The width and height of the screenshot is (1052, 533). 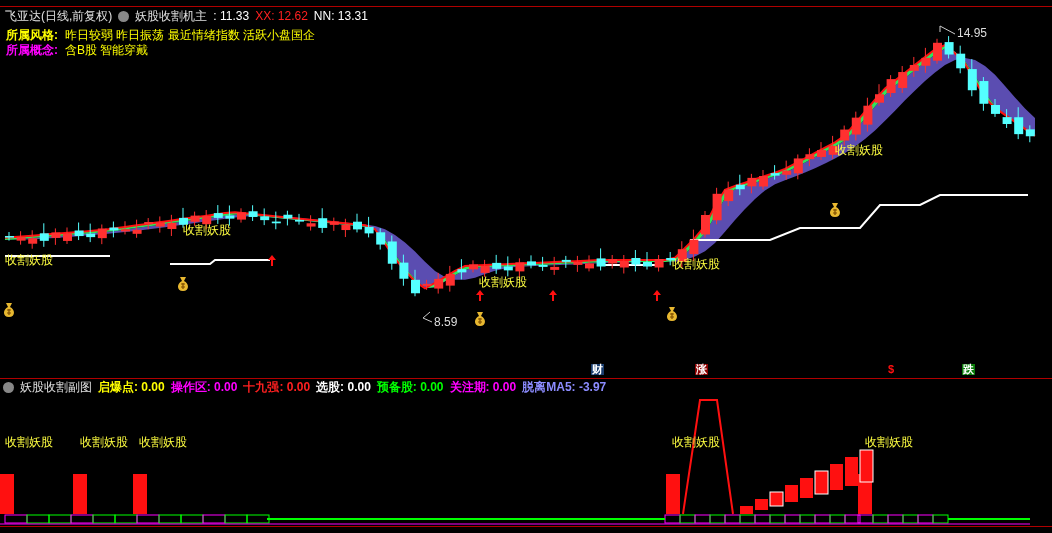 What do you see at coordinates (968, 369) in the screenshot?
I see `event-marker: 跌` at bounding box center [968, 369].